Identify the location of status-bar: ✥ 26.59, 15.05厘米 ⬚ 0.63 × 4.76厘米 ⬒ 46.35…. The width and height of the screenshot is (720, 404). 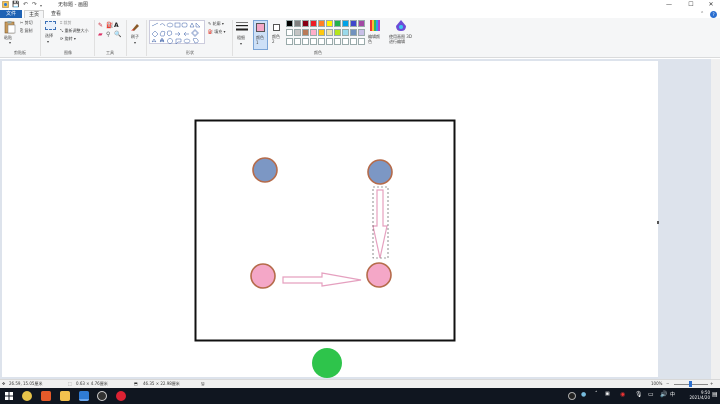
(360, 383).